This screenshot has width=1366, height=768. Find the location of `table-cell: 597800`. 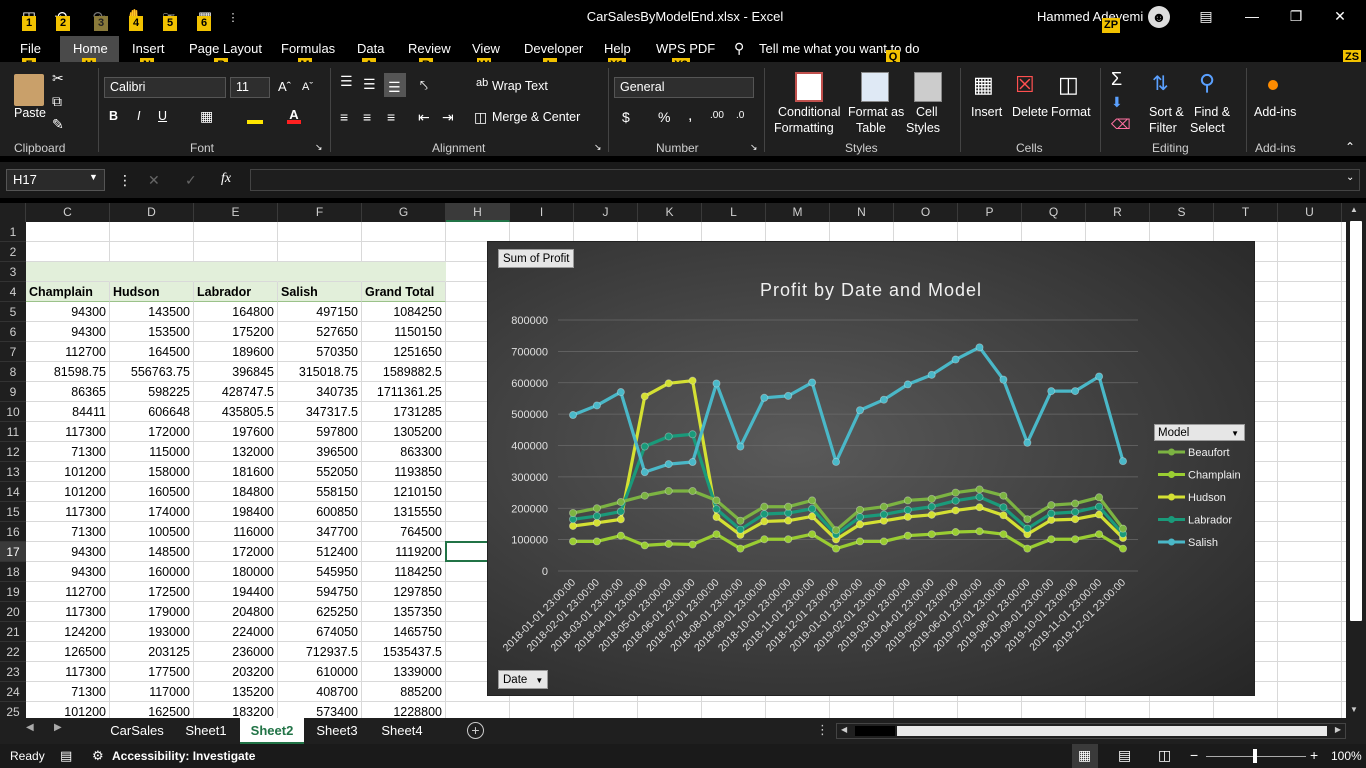

table-cell: 597800 is located at coordinates (320, 432).